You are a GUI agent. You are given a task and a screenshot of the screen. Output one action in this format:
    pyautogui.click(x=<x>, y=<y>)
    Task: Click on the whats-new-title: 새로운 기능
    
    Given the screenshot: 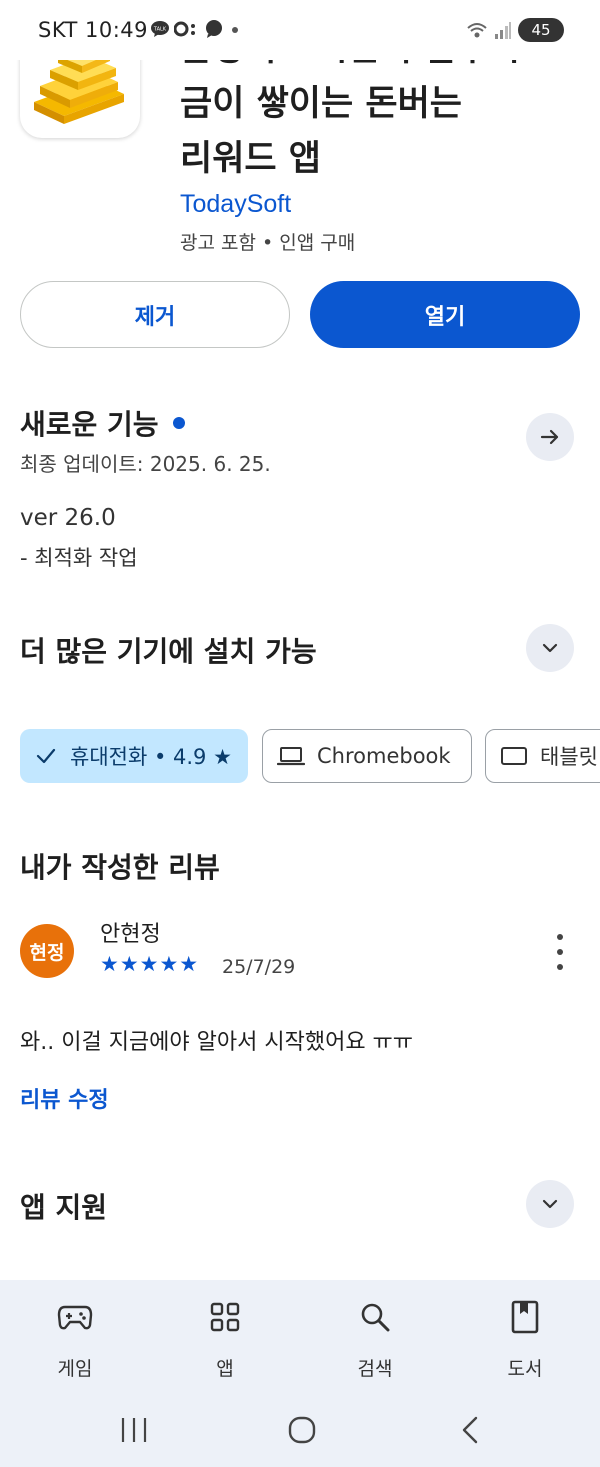 What is the action you would take?
    pyautogui.click(x=89, y=424)
    